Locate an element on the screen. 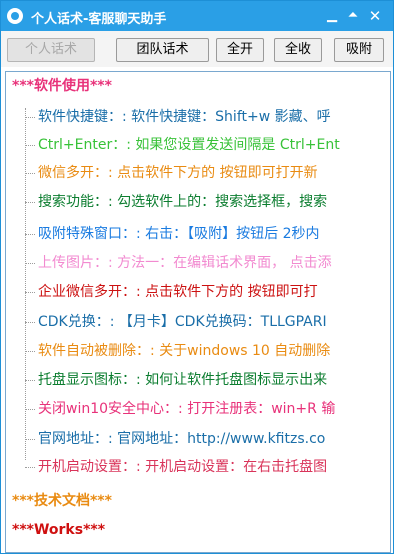 This screenshot has width=394, height=554. tree-item: 吸附特殊窗口：: 右击：【吸附】按钮后 2秒内 is located at coordinates (172, 234).